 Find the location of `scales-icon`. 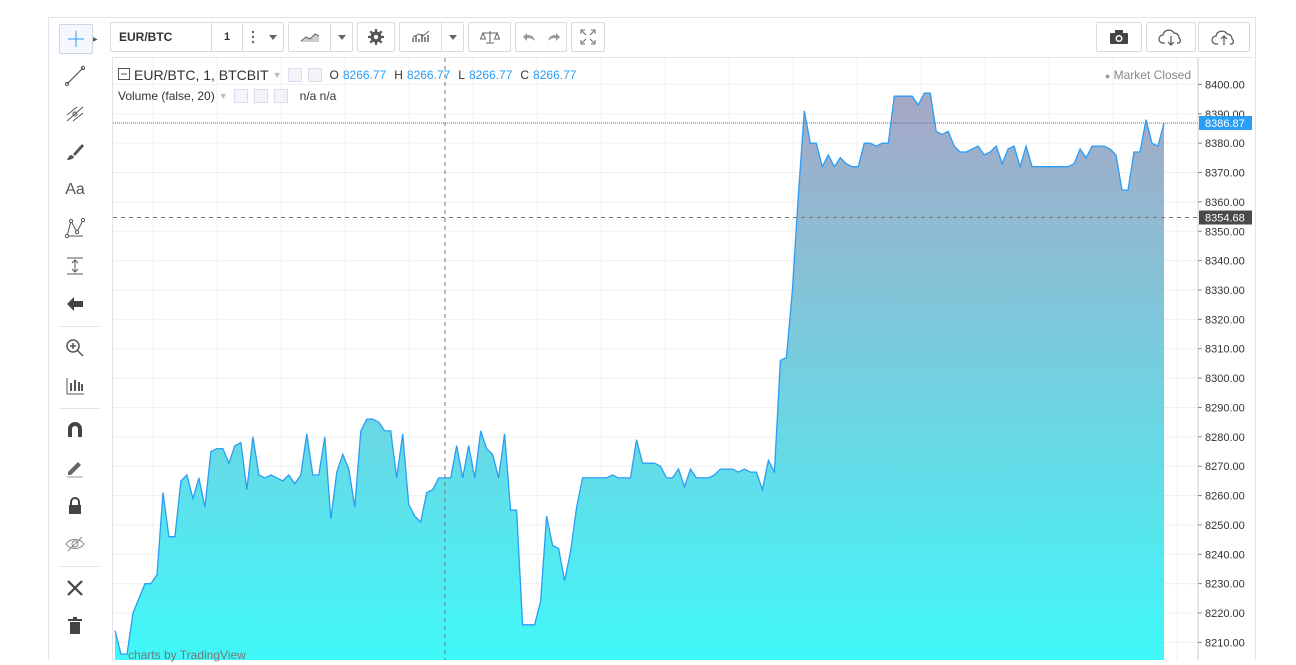

scales-icon is located at coordinates (489, 37).